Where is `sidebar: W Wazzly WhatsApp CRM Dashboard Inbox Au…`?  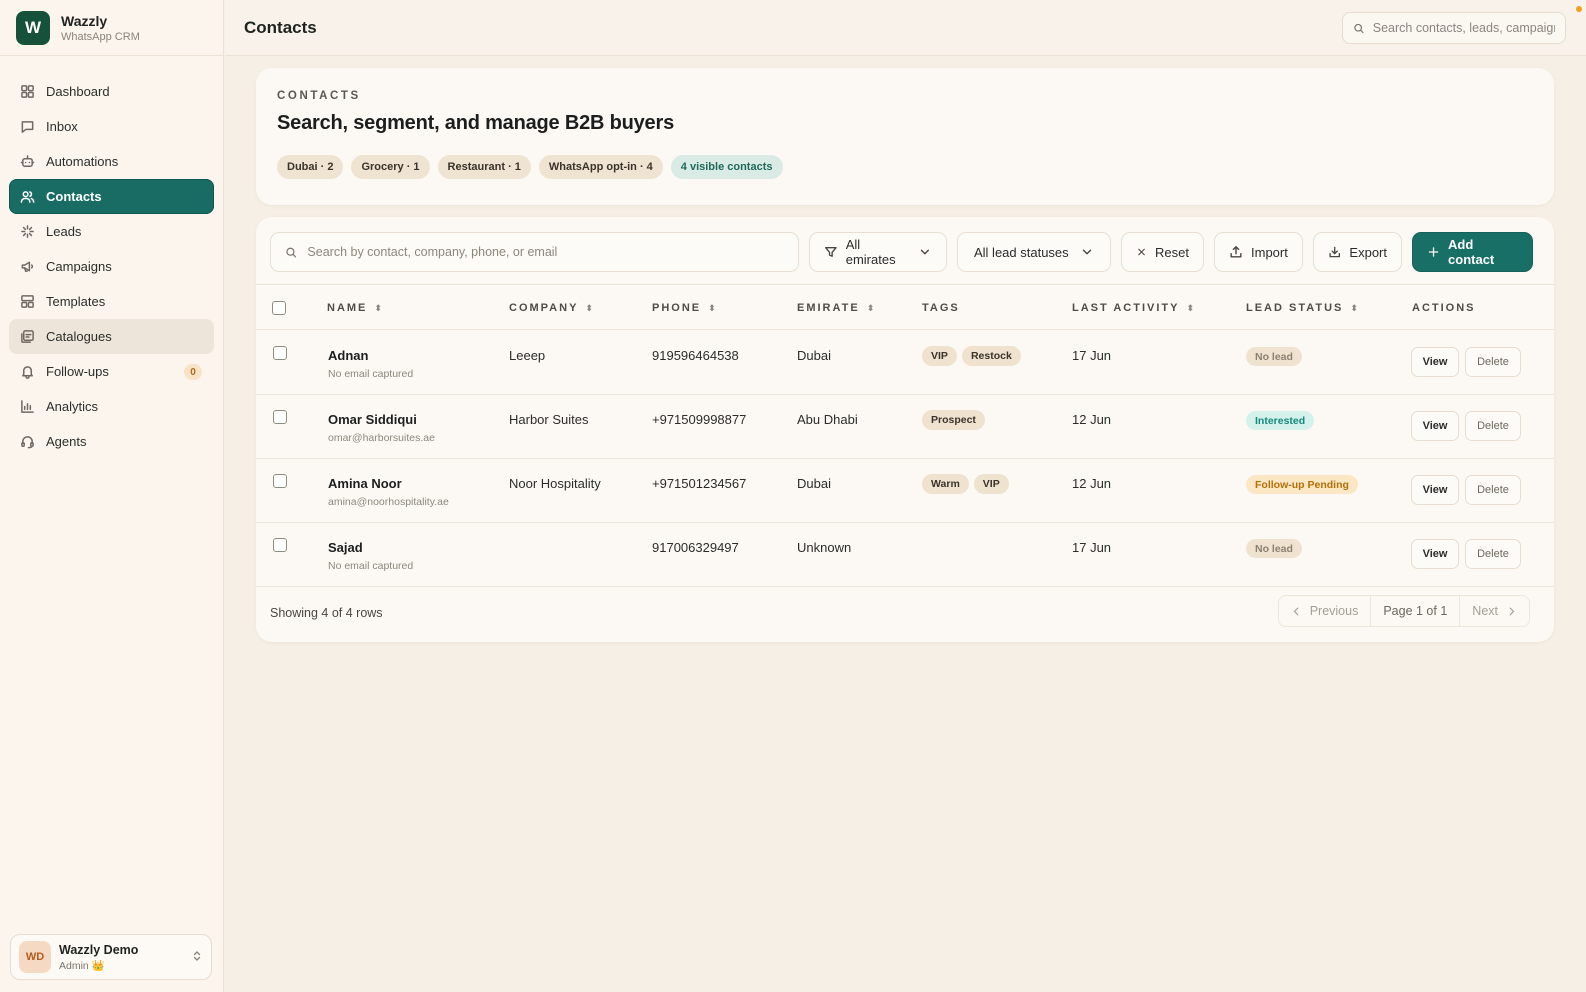 sidebar: W Wazzly WhatsApp CRM Dashboard Inbox Au… is located at coordinates (112, 496).